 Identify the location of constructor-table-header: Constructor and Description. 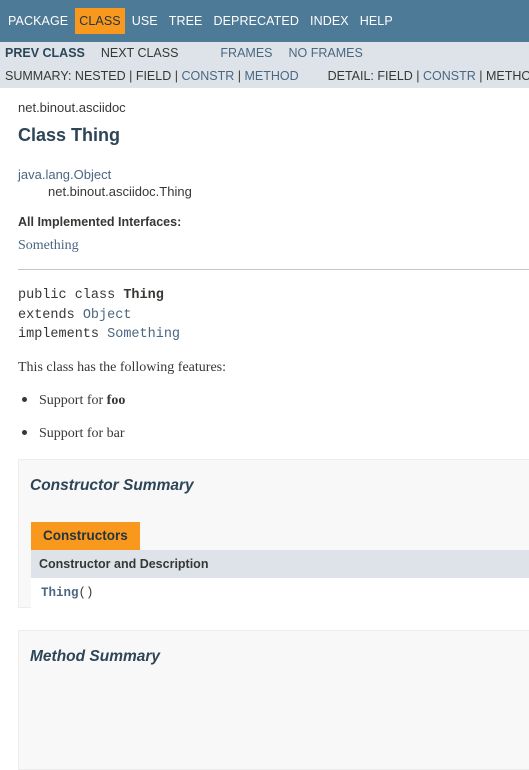
(280, 564).